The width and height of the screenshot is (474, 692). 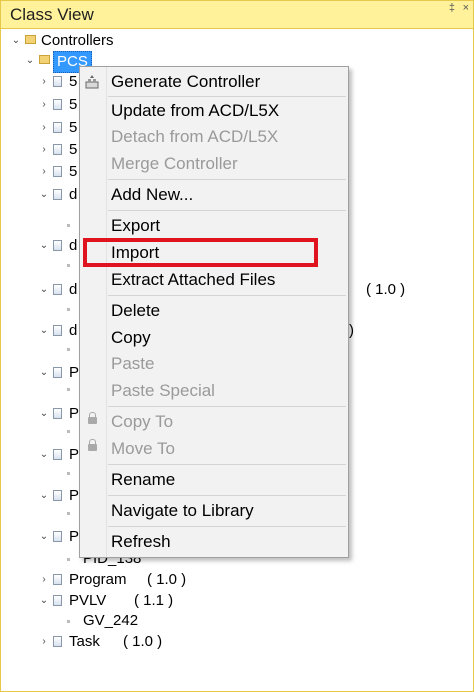 What do you see at coordinates (214, 422) in the screenshot?
I see `menu-item-copy-to: Copy To` at bounding box center [214, 422].